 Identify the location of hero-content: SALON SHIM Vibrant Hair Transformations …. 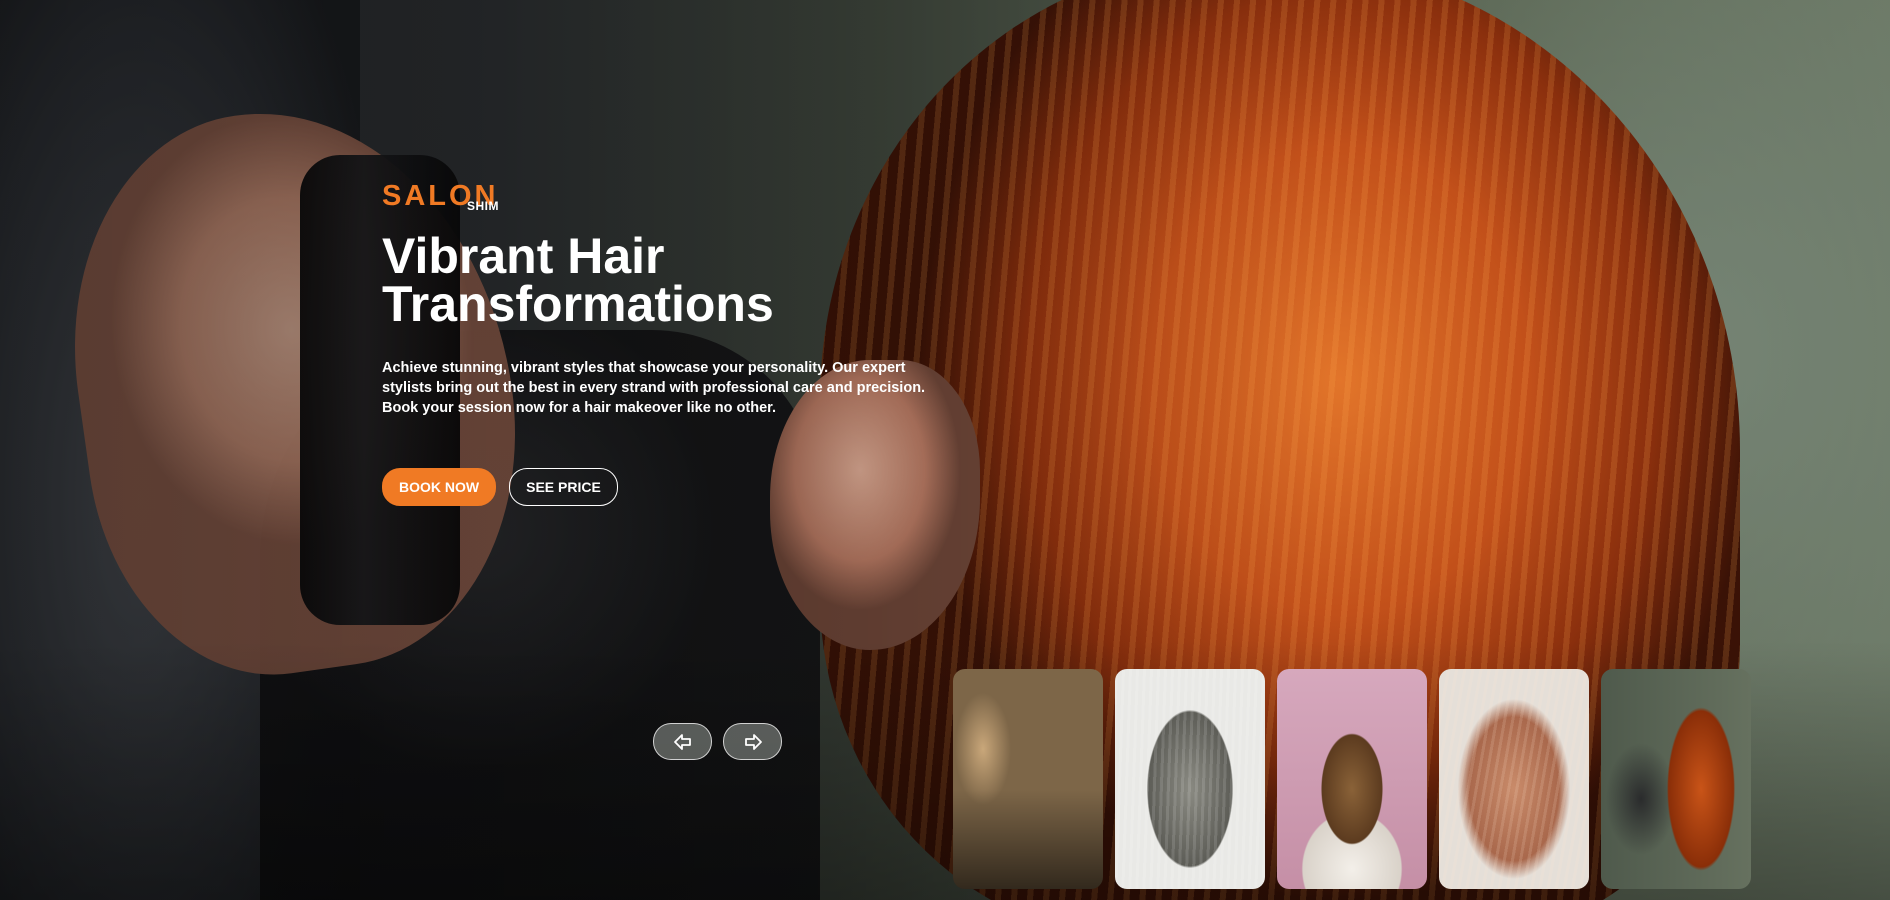
(682, 343).